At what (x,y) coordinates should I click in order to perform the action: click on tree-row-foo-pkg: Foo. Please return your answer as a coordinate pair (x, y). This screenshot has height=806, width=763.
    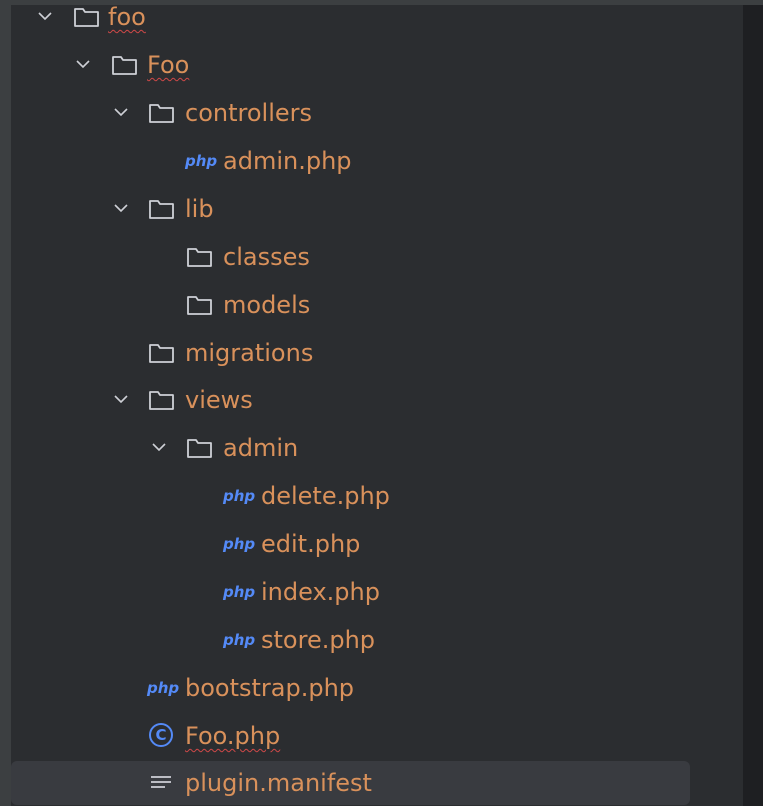
    Looking at the image, I should click on (350, 65).